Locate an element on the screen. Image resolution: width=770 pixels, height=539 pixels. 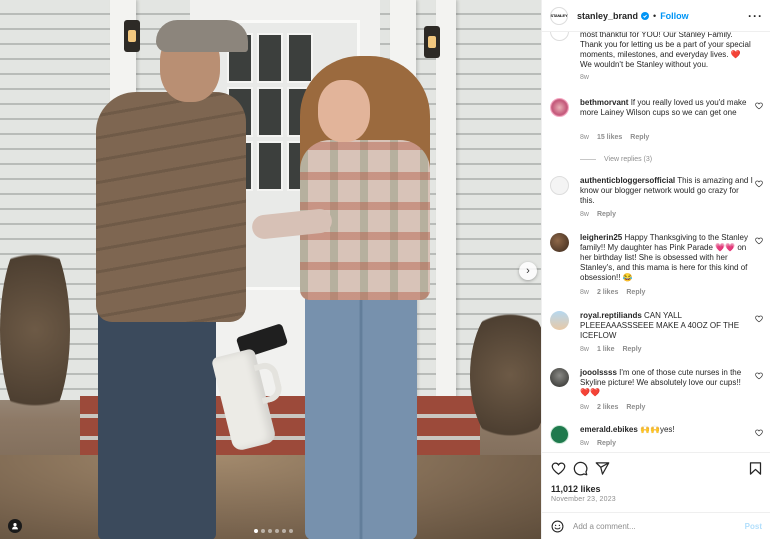
comment-text: emerald.ebikes 🙌🙌yes! is located at coordinates (627, 429).